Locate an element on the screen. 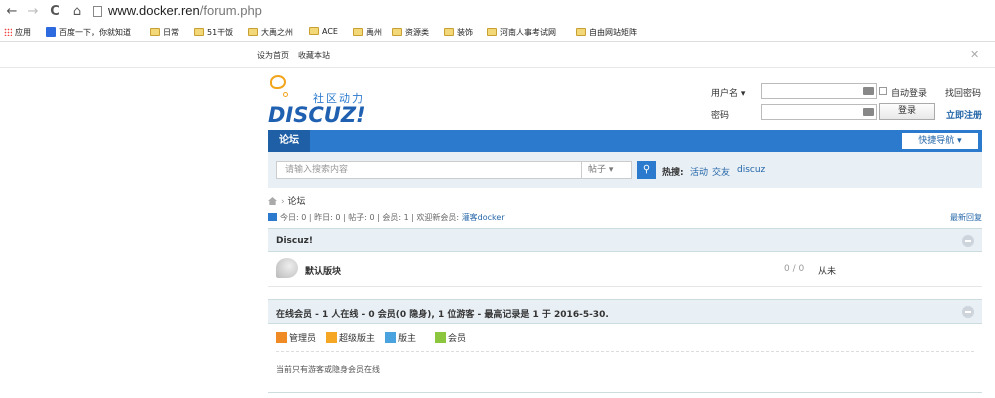 The image size is (995, 398). chart-icon is located at coordinates (272, 217).